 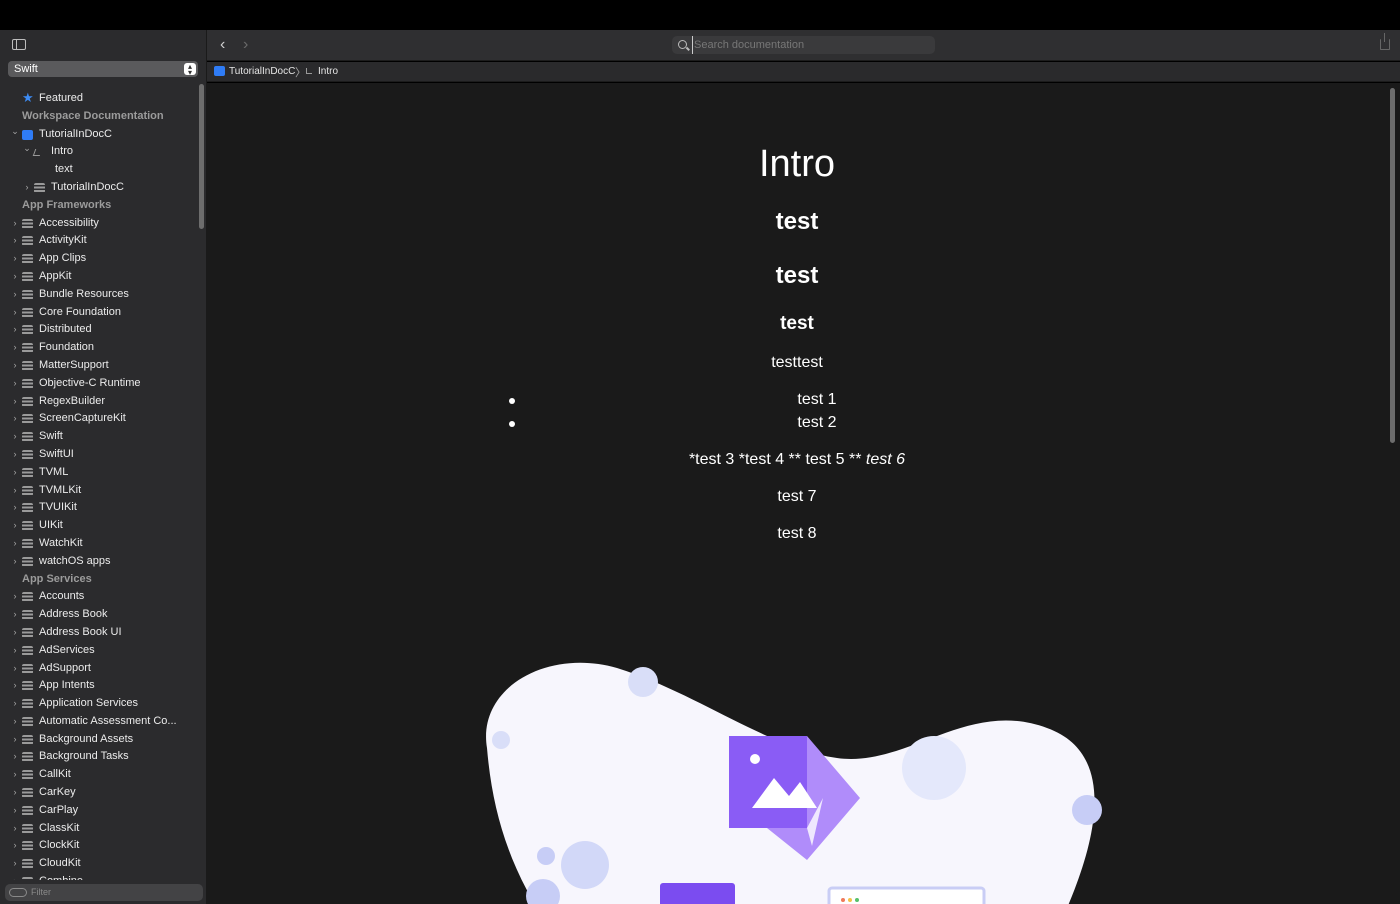 I want to click on sidebar-item-swiftui: › SwiftUI, so click(x=98, y=455).